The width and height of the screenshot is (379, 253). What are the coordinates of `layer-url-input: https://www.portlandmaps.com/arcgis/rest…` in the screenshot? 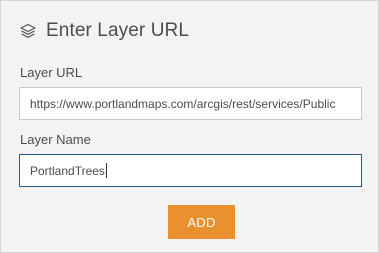 It's located at (190, 103).